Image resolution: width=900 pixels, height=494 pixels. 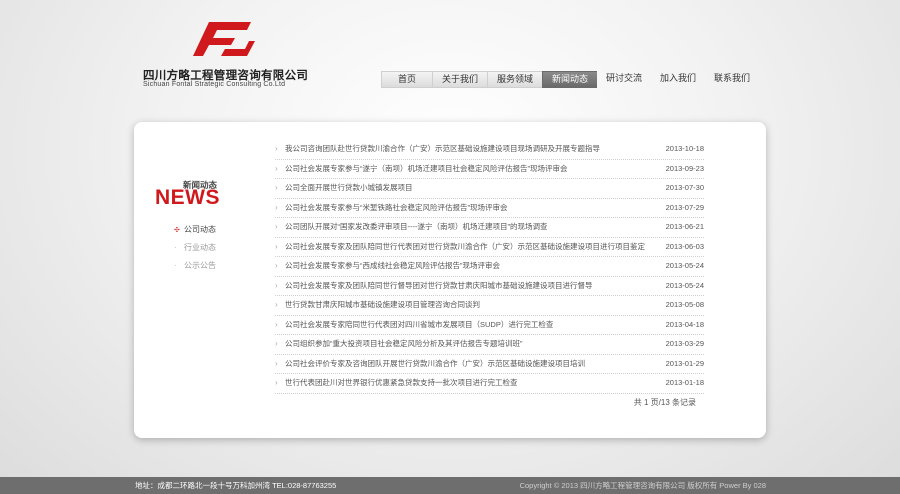 What do you see at coordinates (684, 304) in the screenshot?
I see `news-date: 2013-05-08` at bounding box center [684, 304].